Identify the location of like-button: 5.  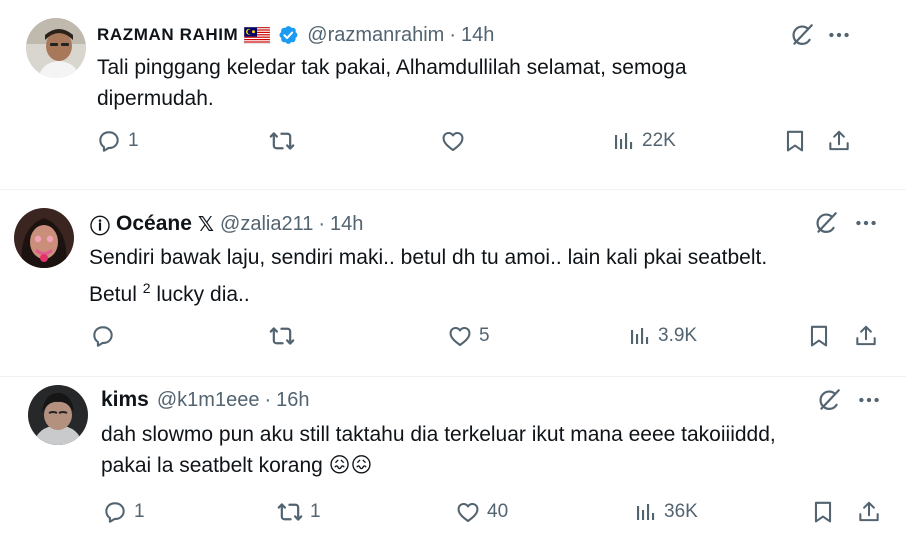
(468, 336).